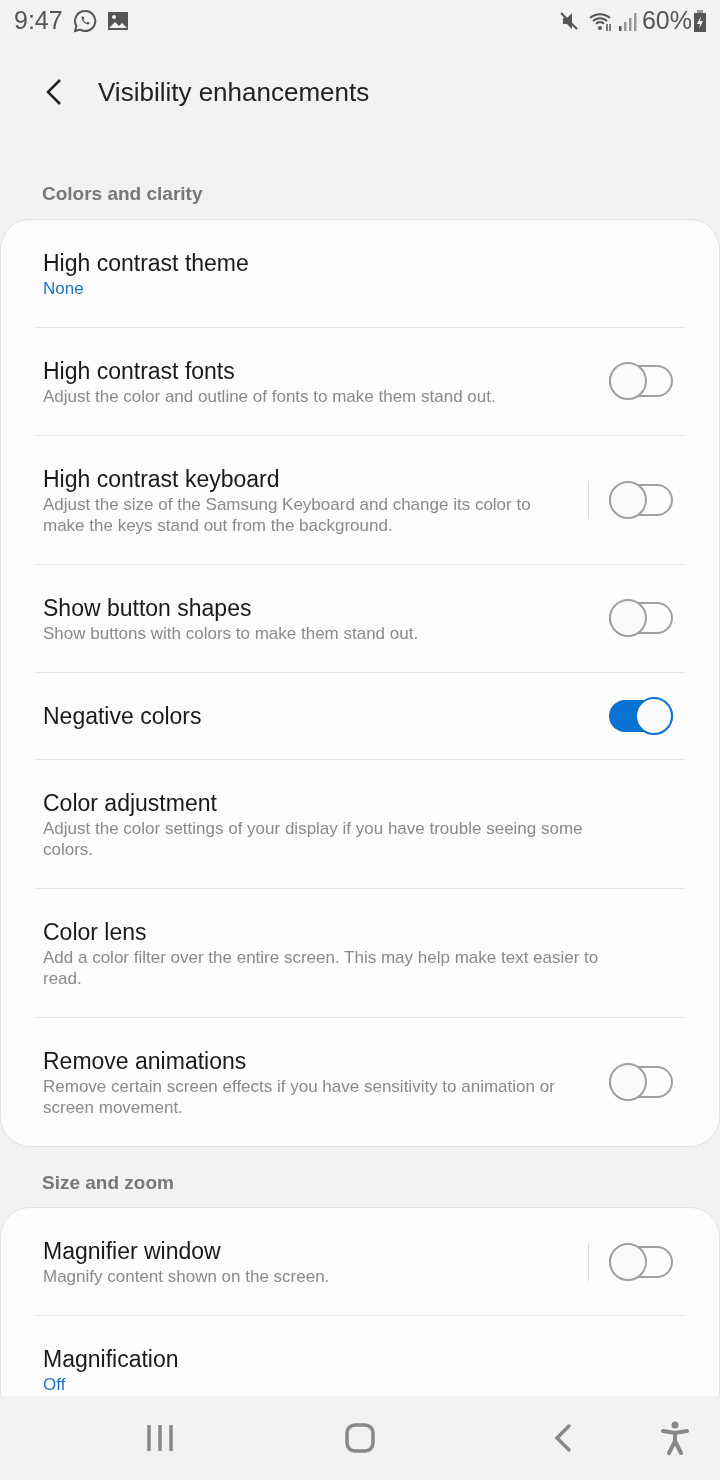 The image size is (720, 1480). Describe the element at coordinates (360, 273) in the screenshot. I see `settings-item: High contrast theme None` at that location.